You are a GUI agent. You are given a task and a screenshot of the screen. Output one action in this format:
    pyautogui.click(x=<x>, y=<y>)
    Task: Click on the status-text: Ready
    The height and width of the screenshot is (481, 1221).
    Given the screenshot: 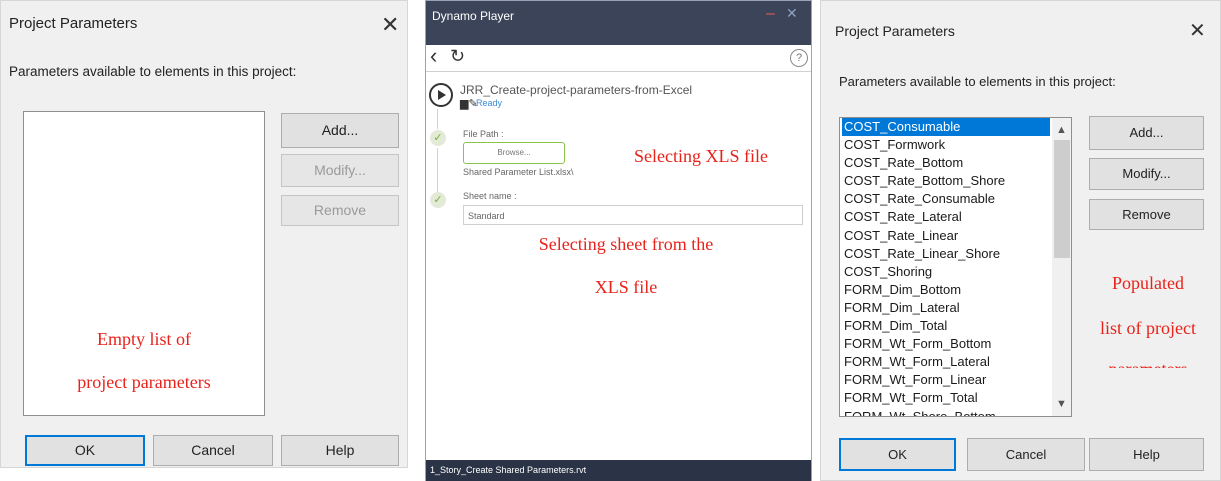 What is the action you would take?
    pyautogui.click(x=489, y=103)
    